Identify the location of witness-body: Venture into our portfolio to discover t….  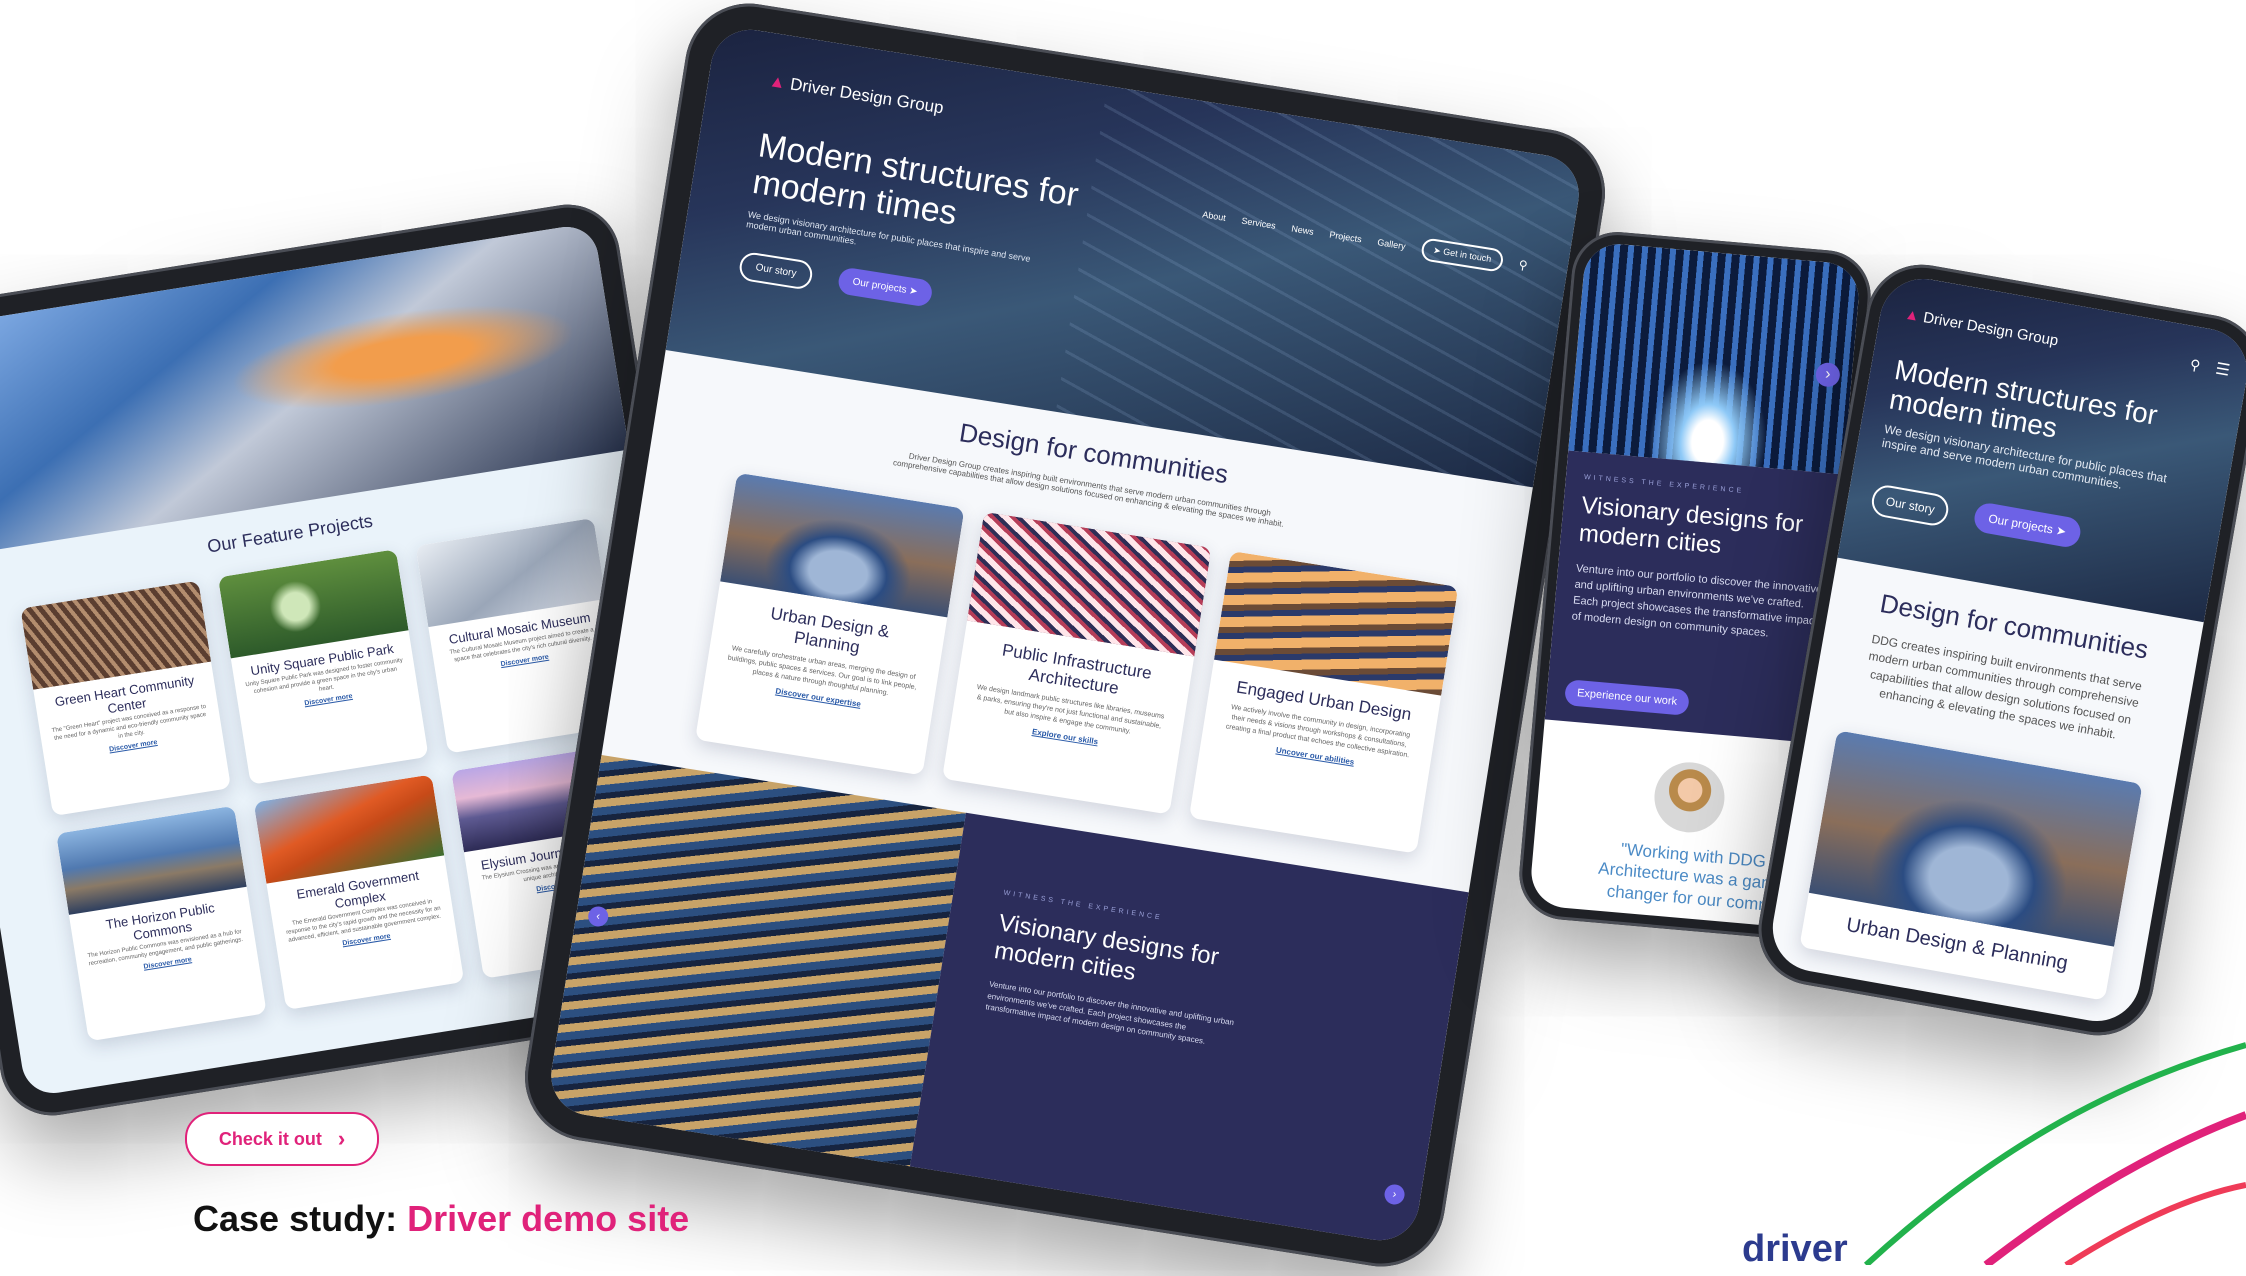
(1697, 601).